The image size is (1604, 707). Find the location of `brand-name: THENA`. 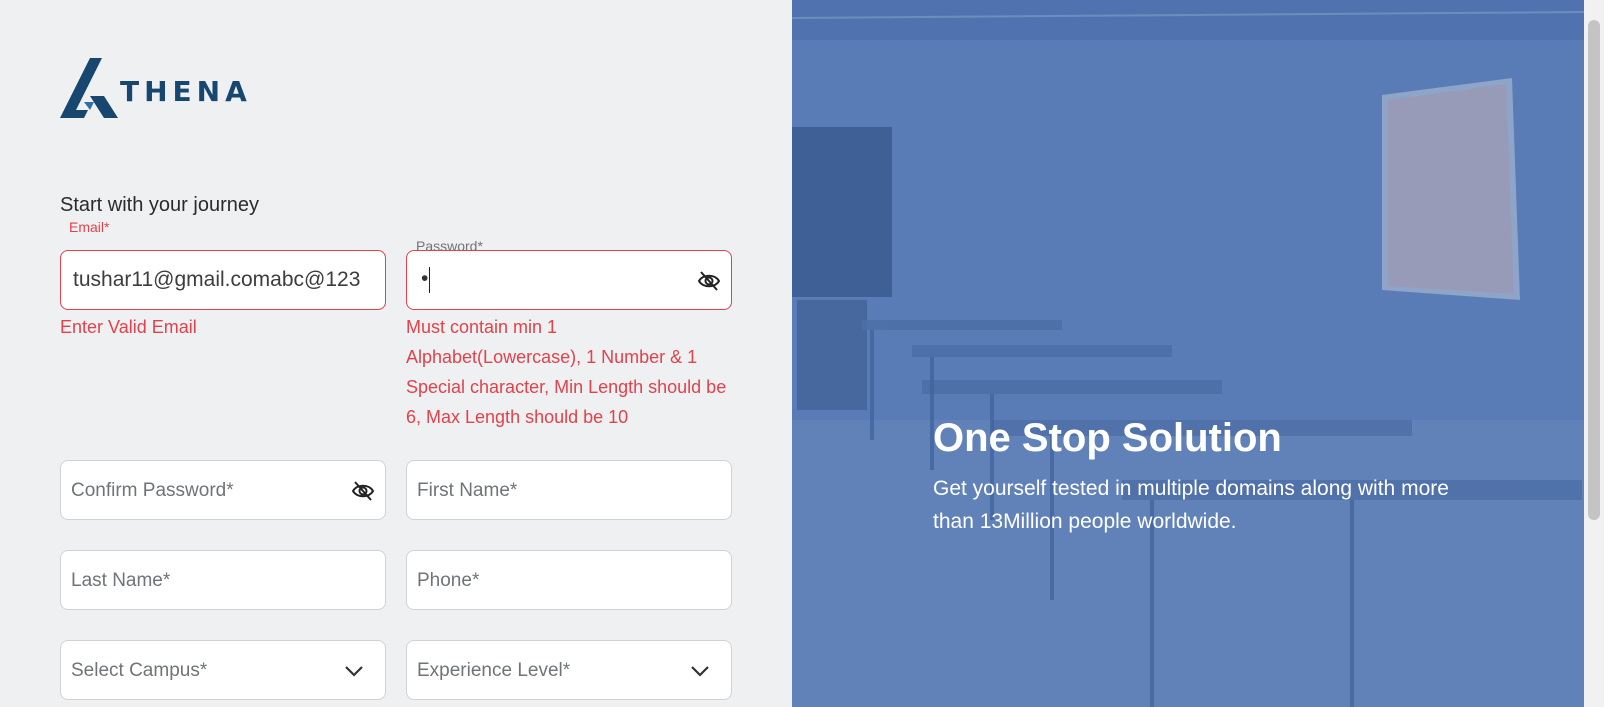

brand-name: THENA is located at coordinates (186, 91).